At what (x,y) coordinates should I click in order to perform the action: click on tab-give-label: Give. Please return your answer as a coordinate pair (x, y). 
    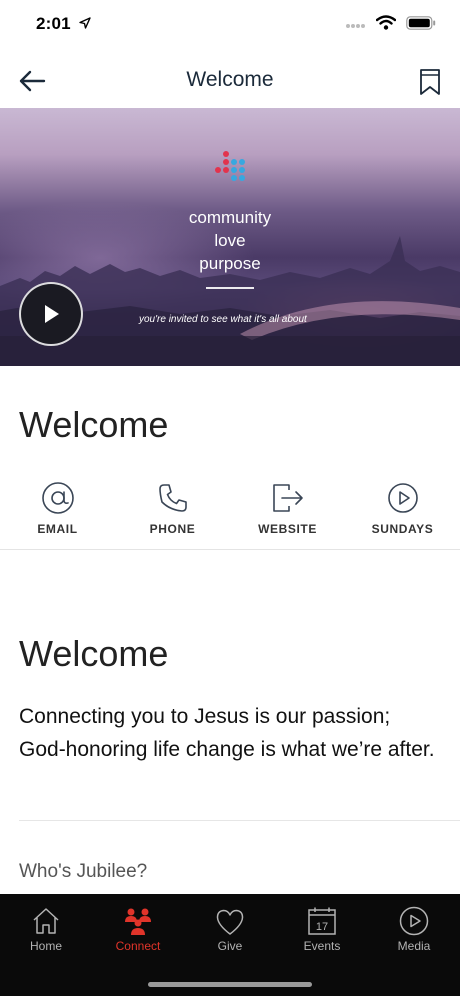
    Looking at the image, I should click on (230, 946).